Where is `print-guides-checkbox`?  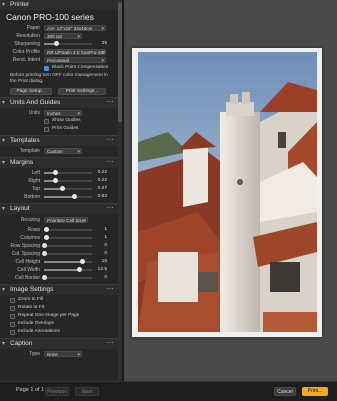 print-guides-checkbox is located at coordinates (46, 129).